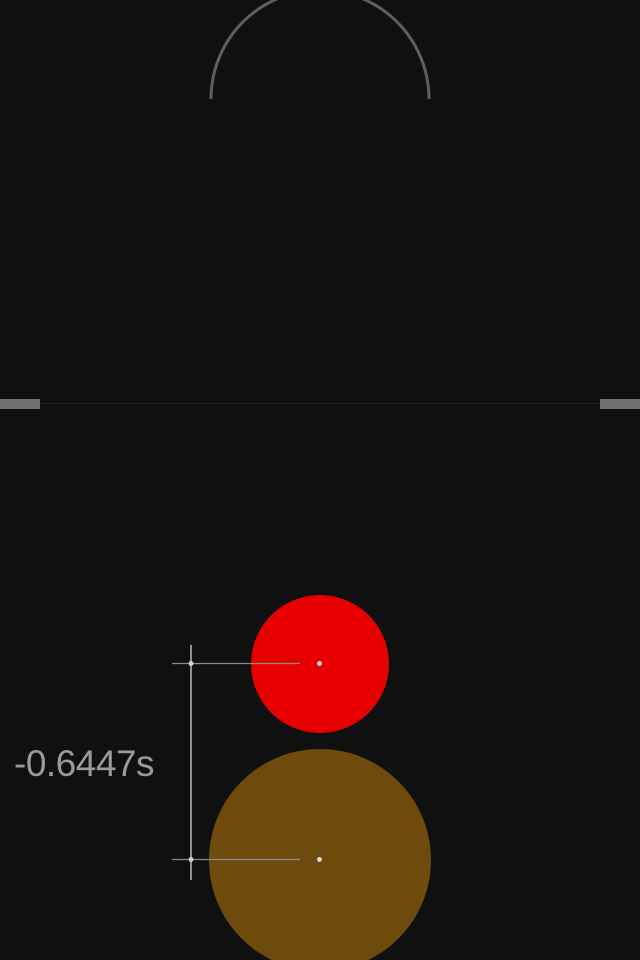 The height and width of the screenshot is (960, 640). What do you see at coordinates (84, 763) in the screenshot?
I see `time-offset-label: -0.6447s` at bounding box center [84, 763].